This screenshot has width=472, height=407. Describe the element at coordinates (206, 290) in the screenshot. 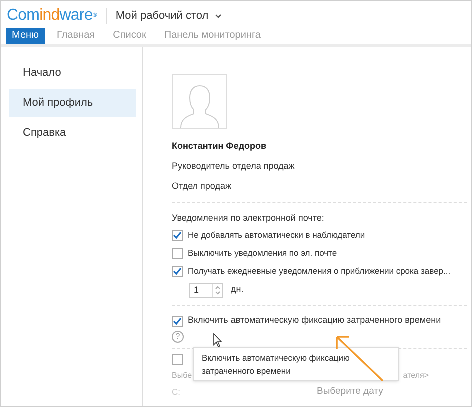

I see `number-field: 1` at that location.